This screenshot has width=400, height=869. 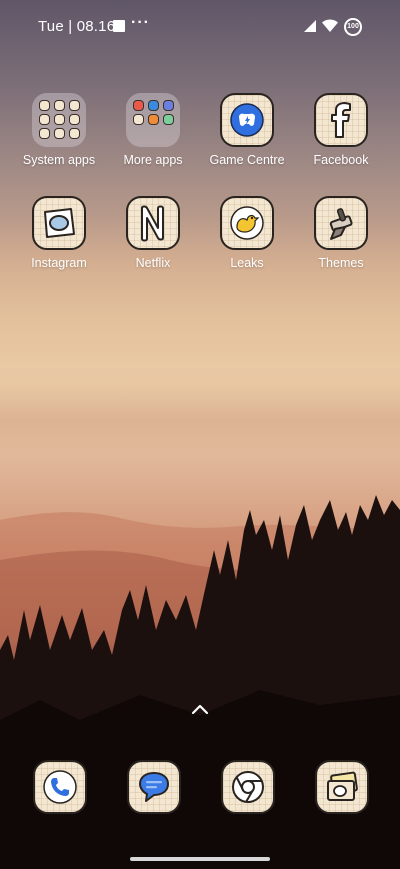 I want to click on dock-app-chrome, so click(x=248, y=787).